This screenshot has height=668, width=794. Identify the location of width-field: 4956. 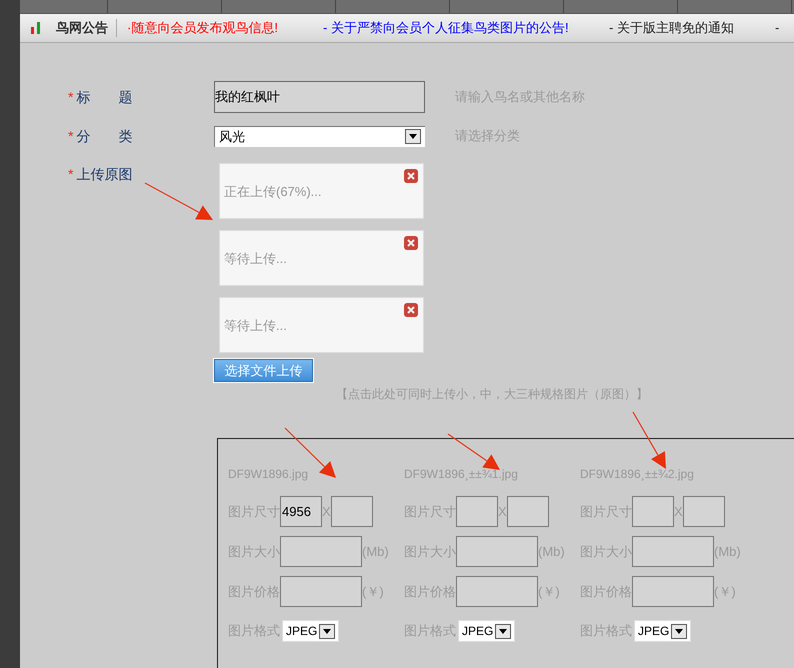
(301, 511).